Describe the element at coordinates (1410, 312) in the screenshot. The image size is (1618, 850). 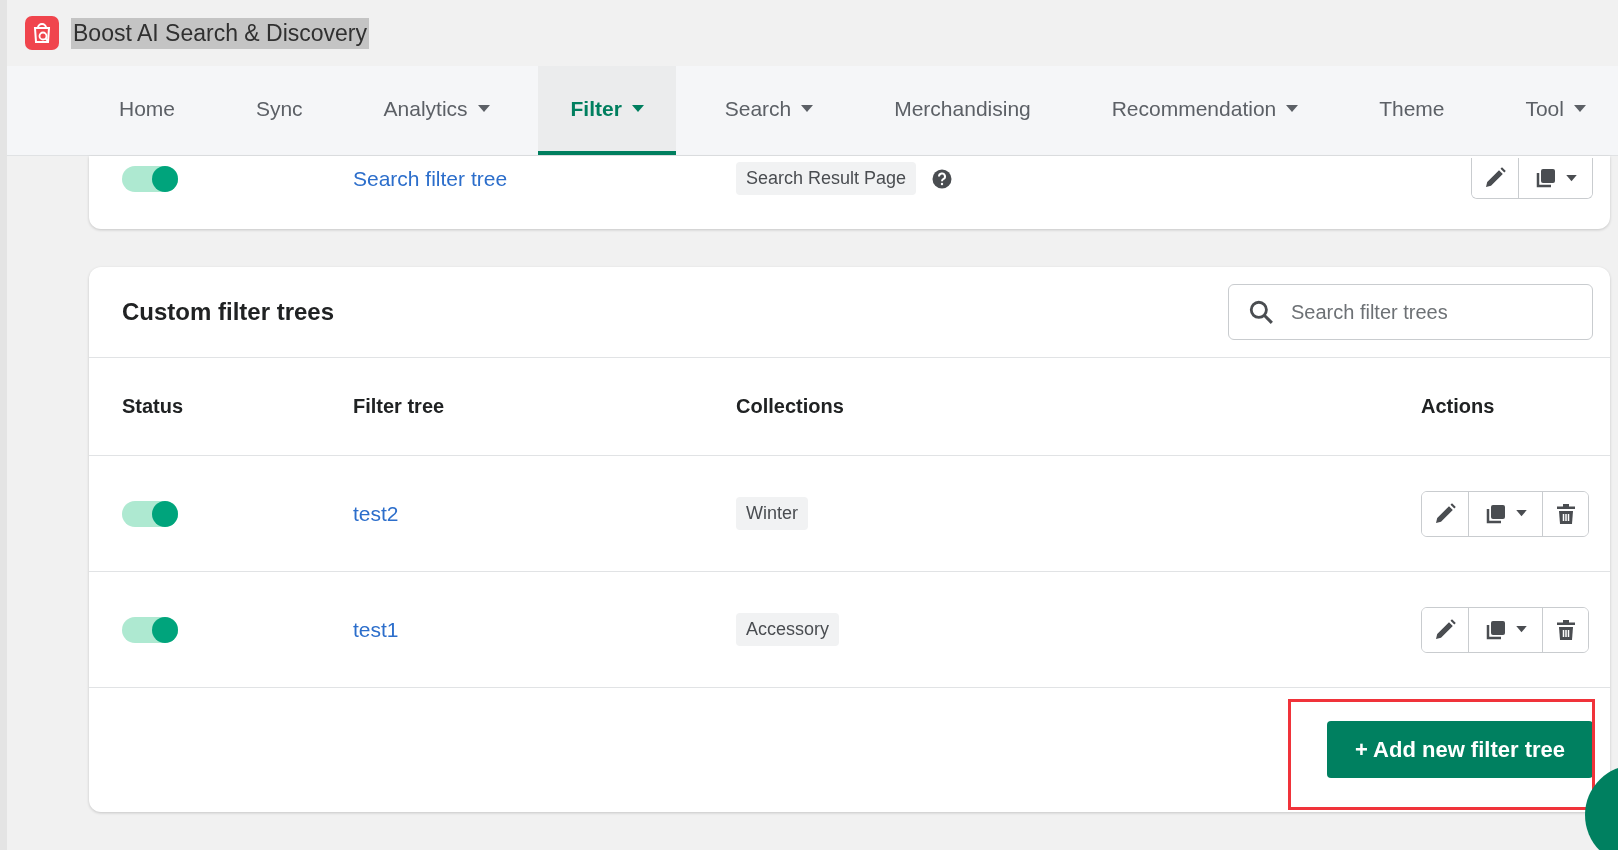
I see `search-field: Search filter trees` at that location.